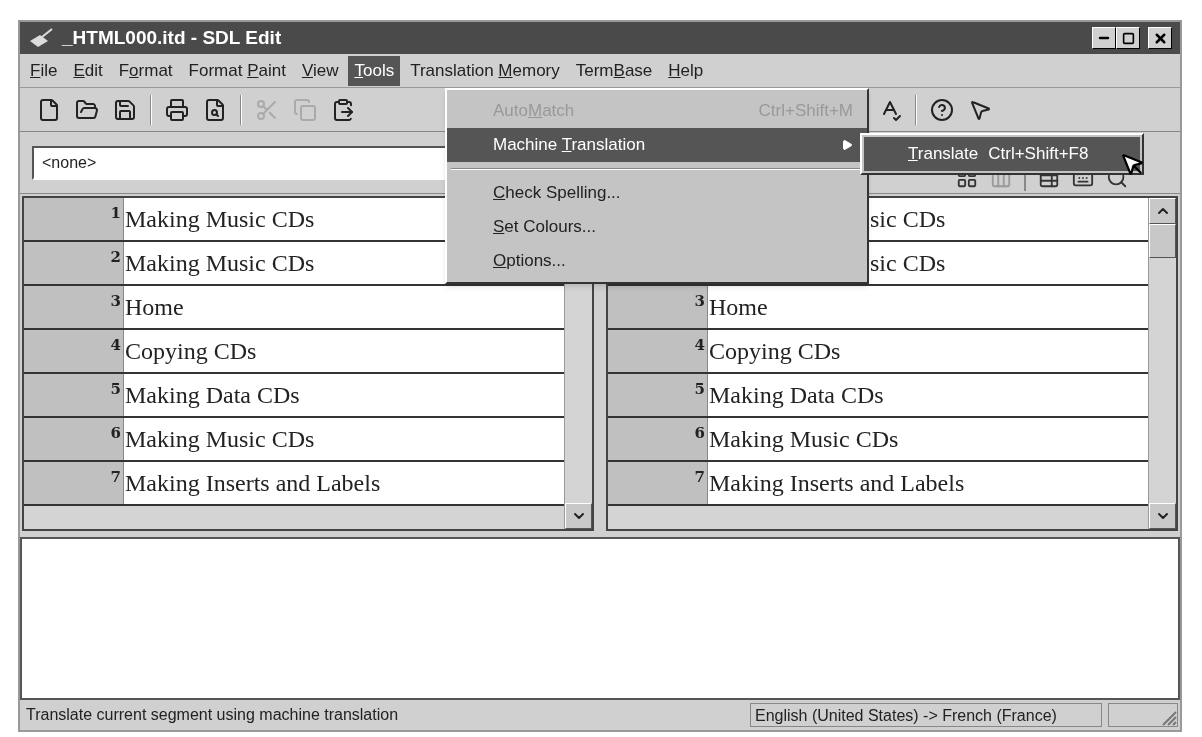  Describe the element at coordinates (374, 70) in the screenshot. I see `menu-item: Tools` at that location.